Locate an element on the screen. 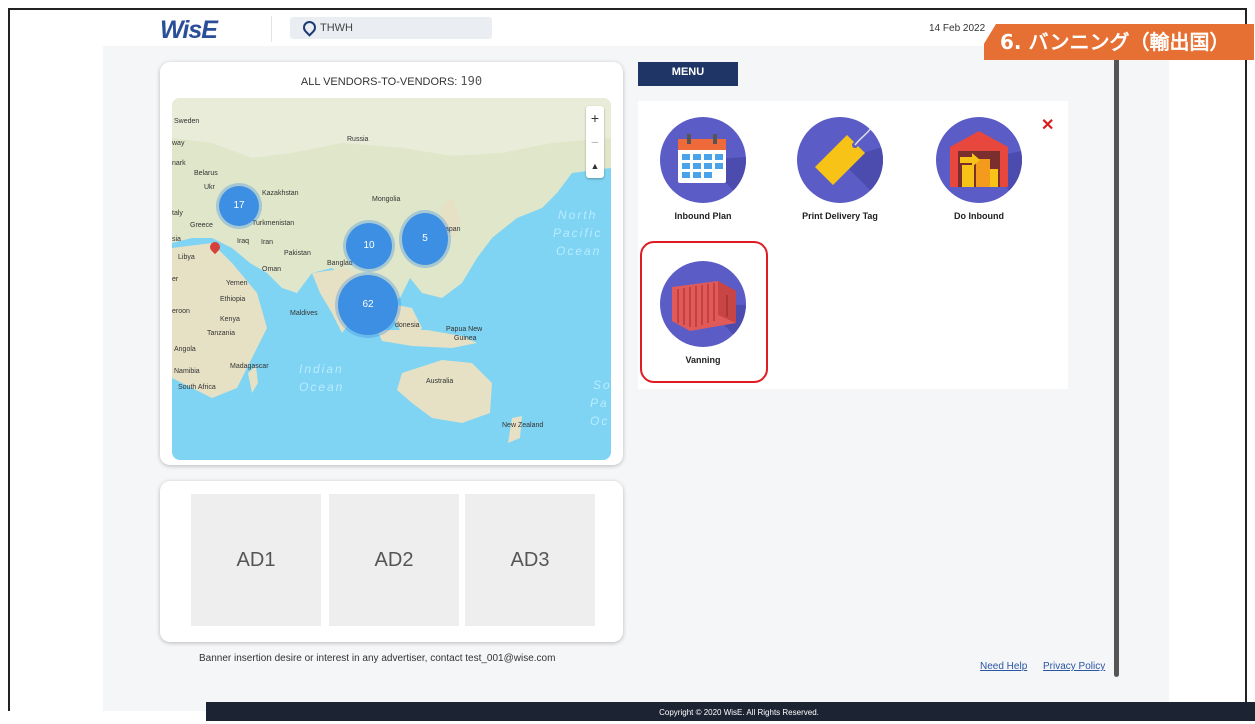  vendor-count: 190 is located at coordinates (471, 81).